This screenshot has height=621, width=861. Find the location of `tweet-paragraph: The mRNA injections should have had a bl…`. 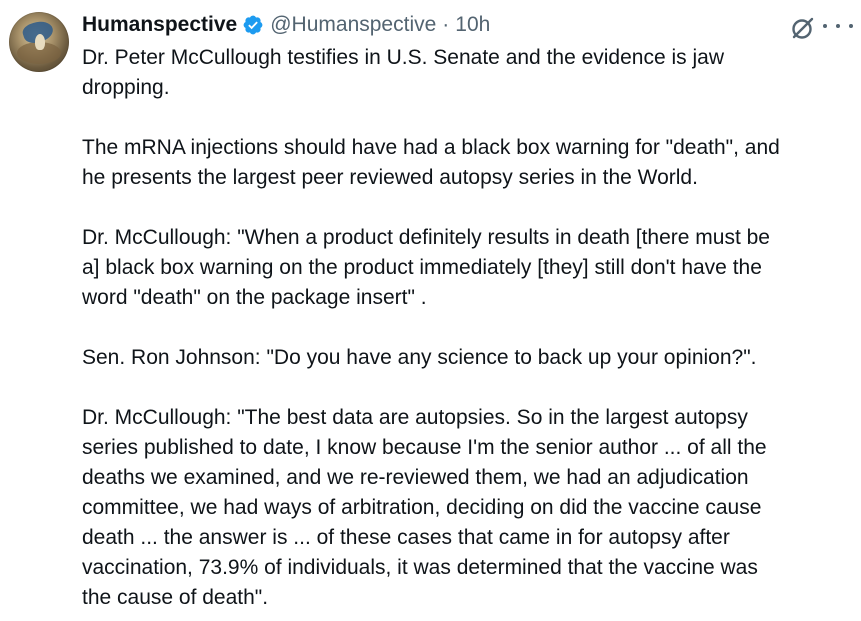

tweet-paragraph: The mRNA injections should have had a bl… is located at coordinates (431, 162).